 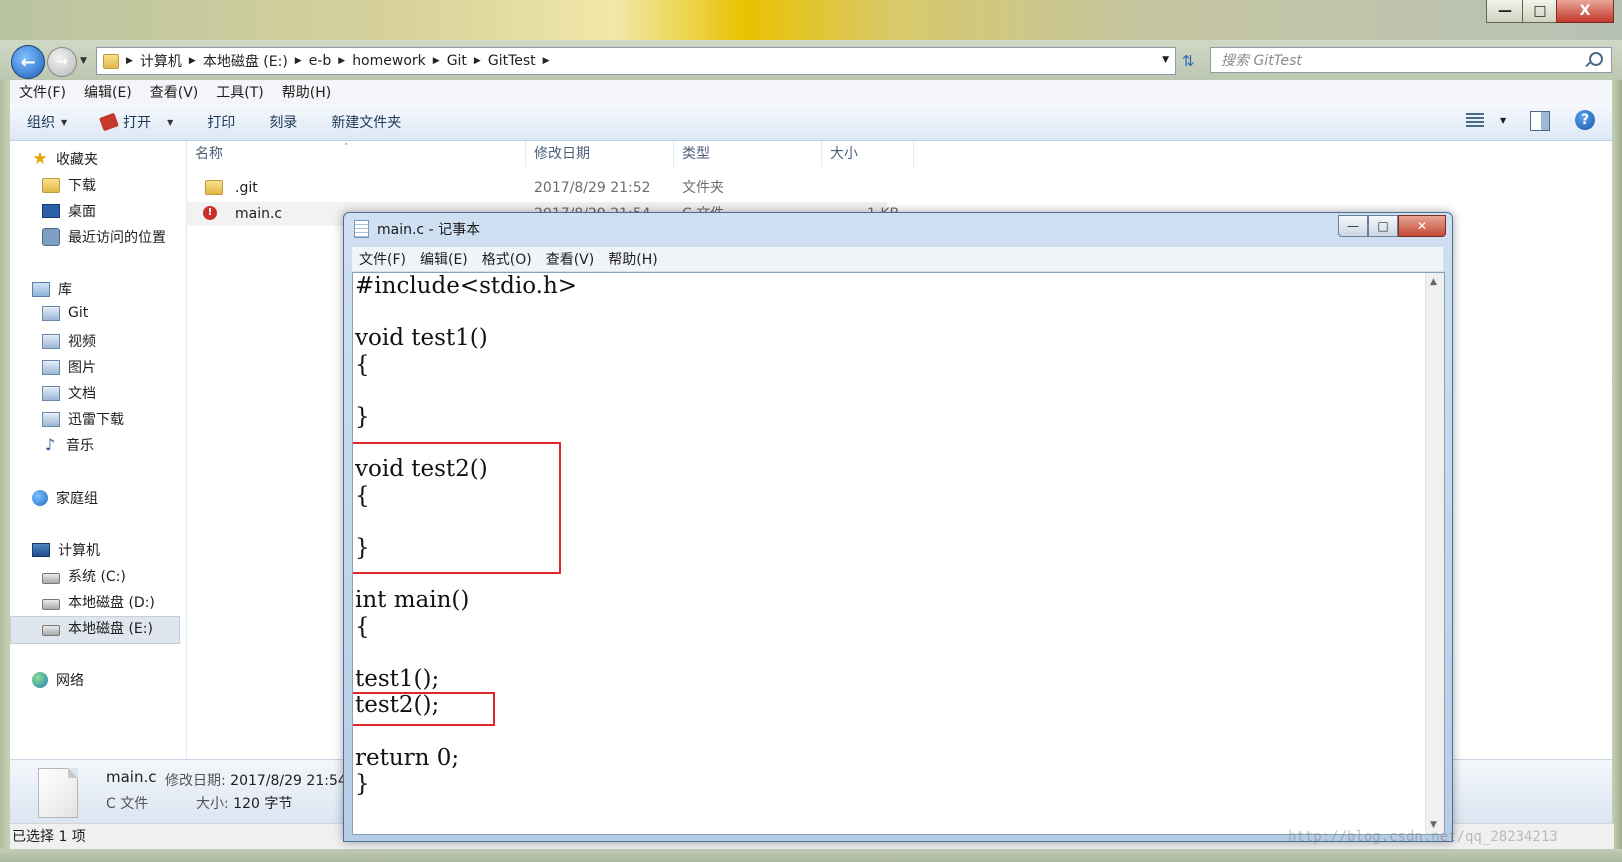 I want to click on preview-pane-icon, so click(x=1540, y=121).